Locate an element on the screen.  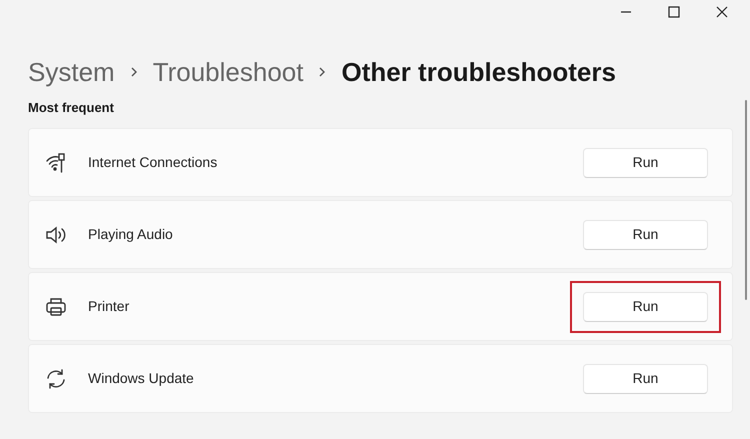
close-icon is located at coordinates (722, 12).